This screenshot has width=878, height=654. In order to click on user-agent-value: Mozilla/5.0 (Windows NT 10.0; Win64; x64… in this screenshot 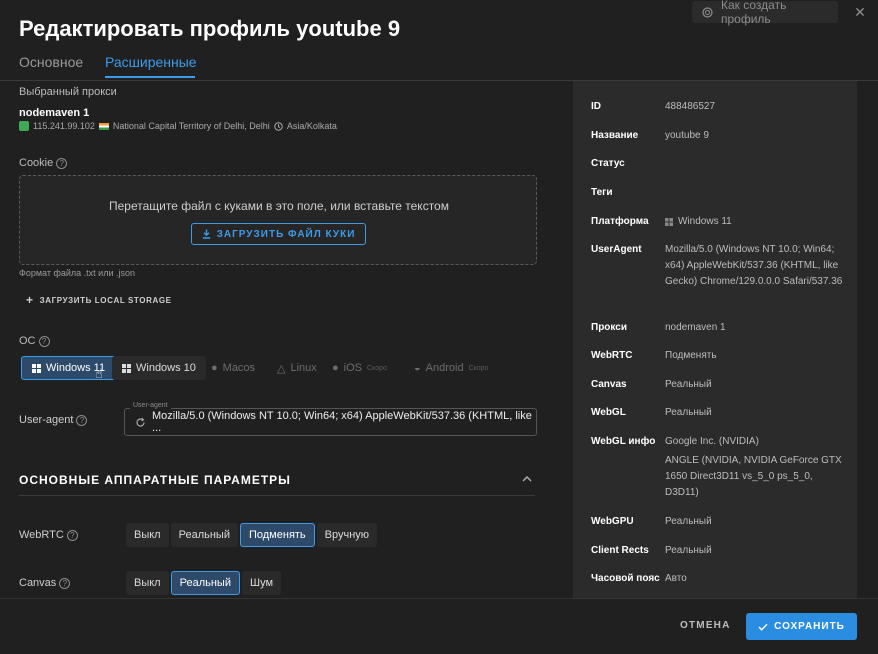, I will do `click(342, 422)`.